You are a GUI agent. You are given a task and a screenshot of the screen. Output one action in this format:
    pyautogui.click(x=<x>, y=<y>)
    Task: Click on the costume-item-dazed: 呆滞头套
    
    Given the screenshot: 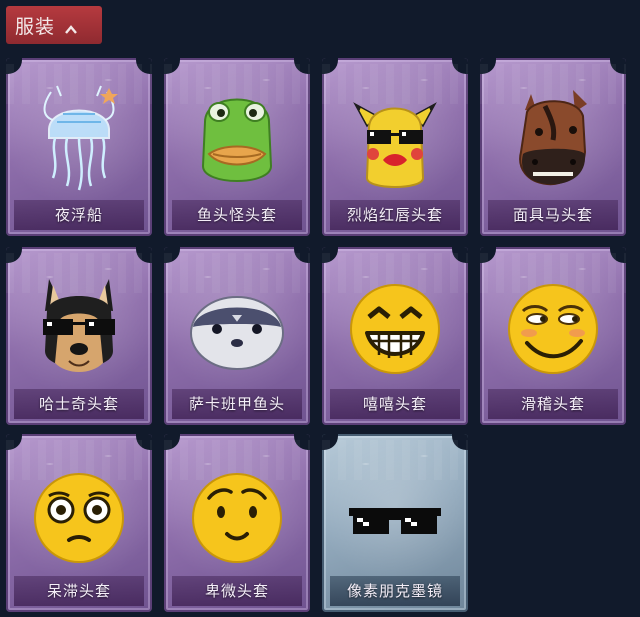 What is the action you would take?
    pyautogui.click(x=79, y=523)
    